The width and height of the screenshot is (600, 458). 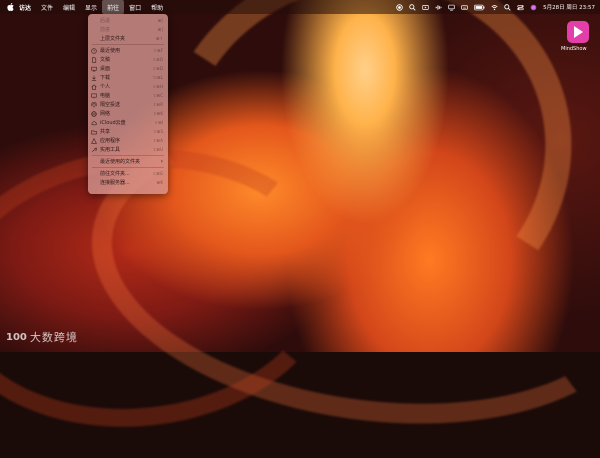 I want to click on menu-item-applications: 应用程序 ⇧⌘A, so click(x=128, y=140).